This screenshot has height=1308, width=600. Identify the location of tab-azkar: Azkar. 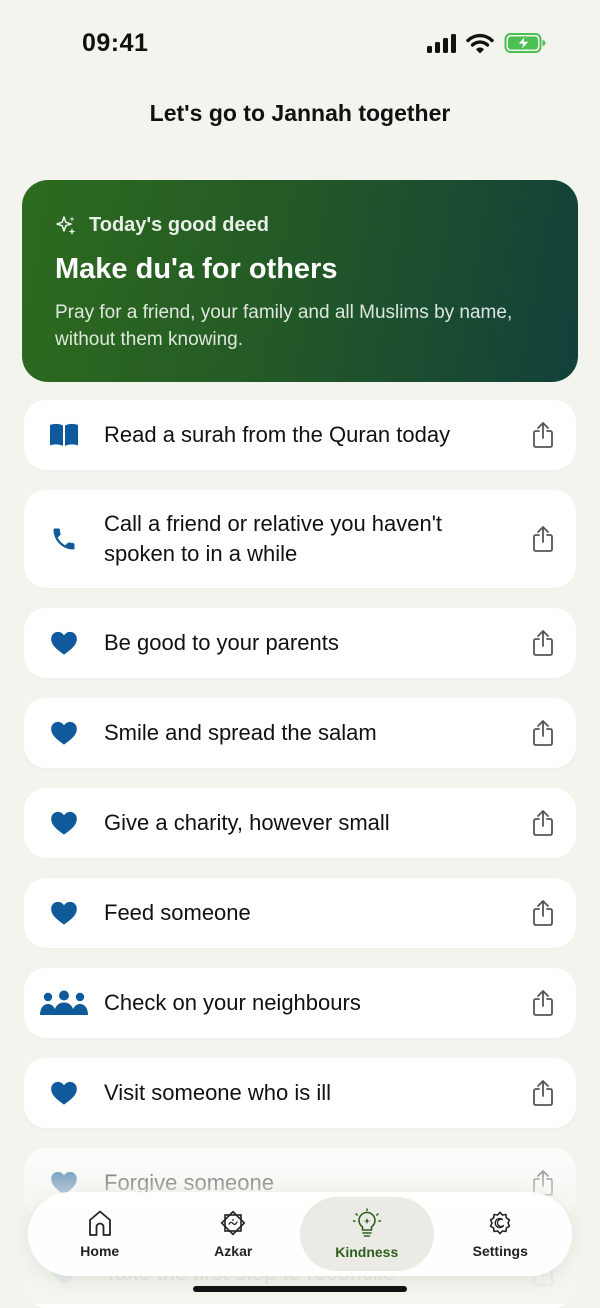
(234, 1234).